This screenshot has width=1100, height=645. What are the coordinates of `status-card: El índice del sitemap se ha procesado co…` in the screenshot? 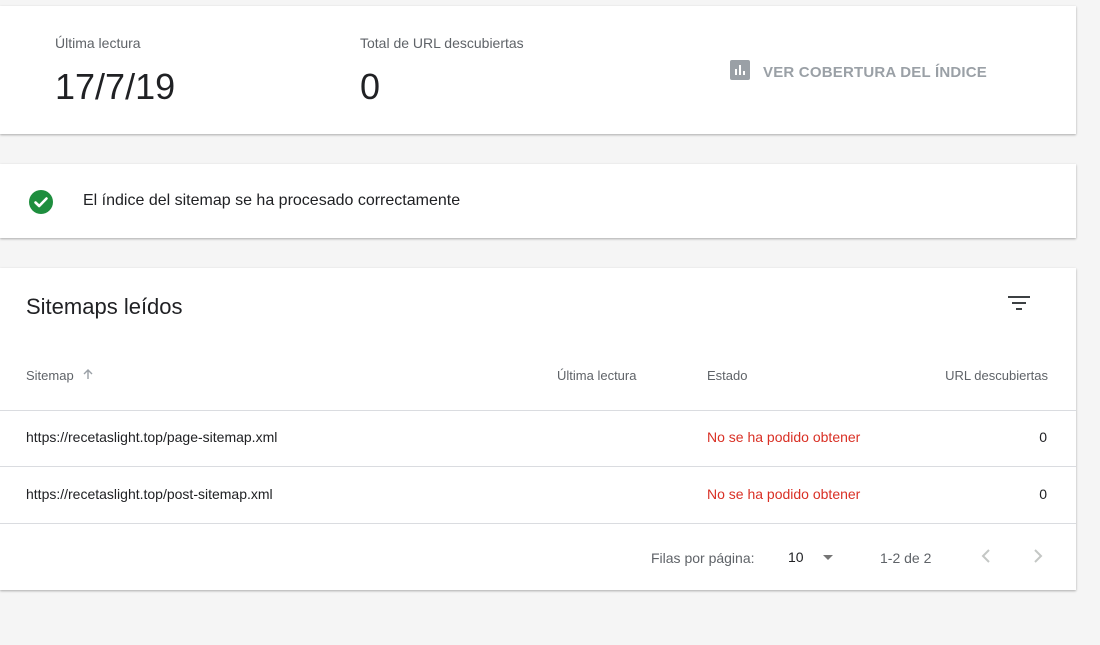 It's located at (538, 201).